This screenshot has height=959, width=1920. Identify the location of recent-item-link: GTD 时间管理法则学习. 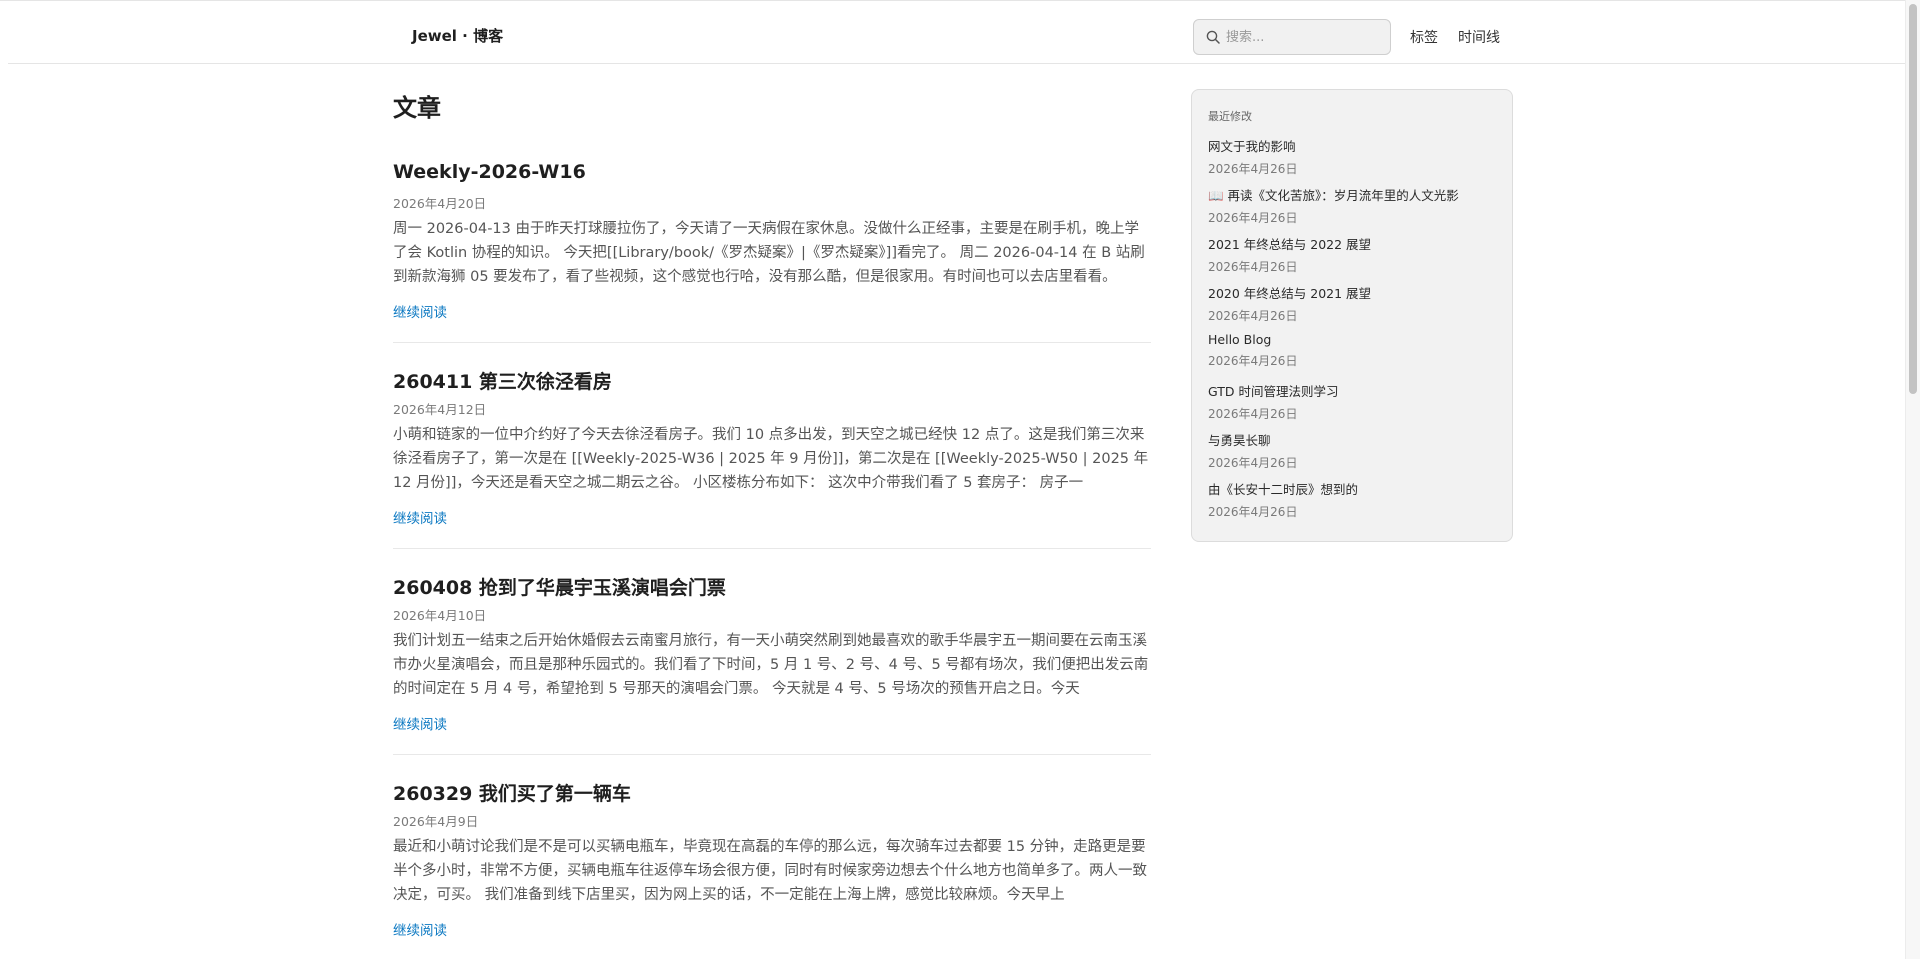
(1353, 390).